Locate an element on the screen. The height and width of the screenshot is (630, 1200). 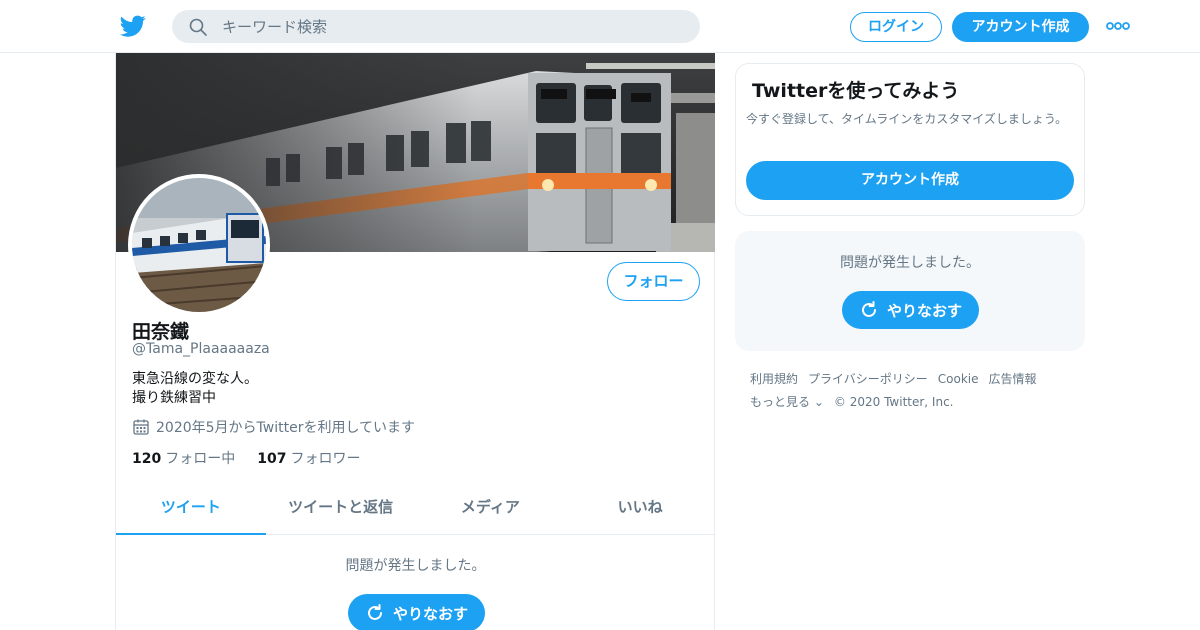
footer-link-ads: 広告情報 is located at coordinates (1013, 379).